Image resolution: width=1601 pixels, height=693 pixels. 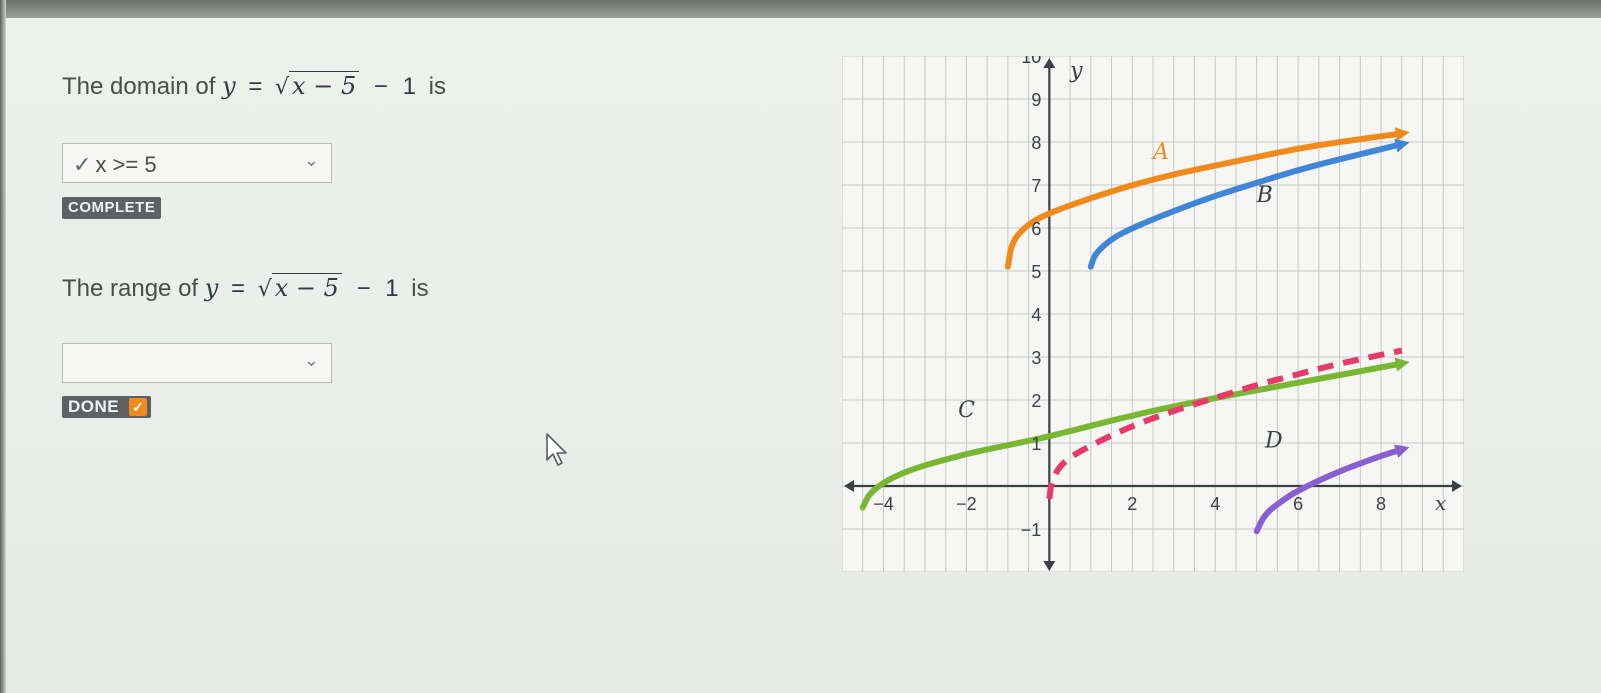 I want to click on x-tick-label: 6, so click(x=1298, y=504).